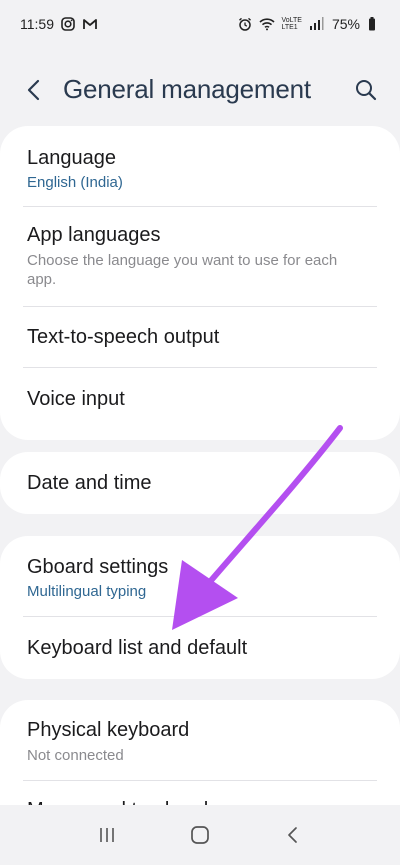  What do you see at coordinates (200, 740) in the screenshot?
I see `physical-keyboard-item: Physical keyboard Not connected` at bounding box center [200, 740].